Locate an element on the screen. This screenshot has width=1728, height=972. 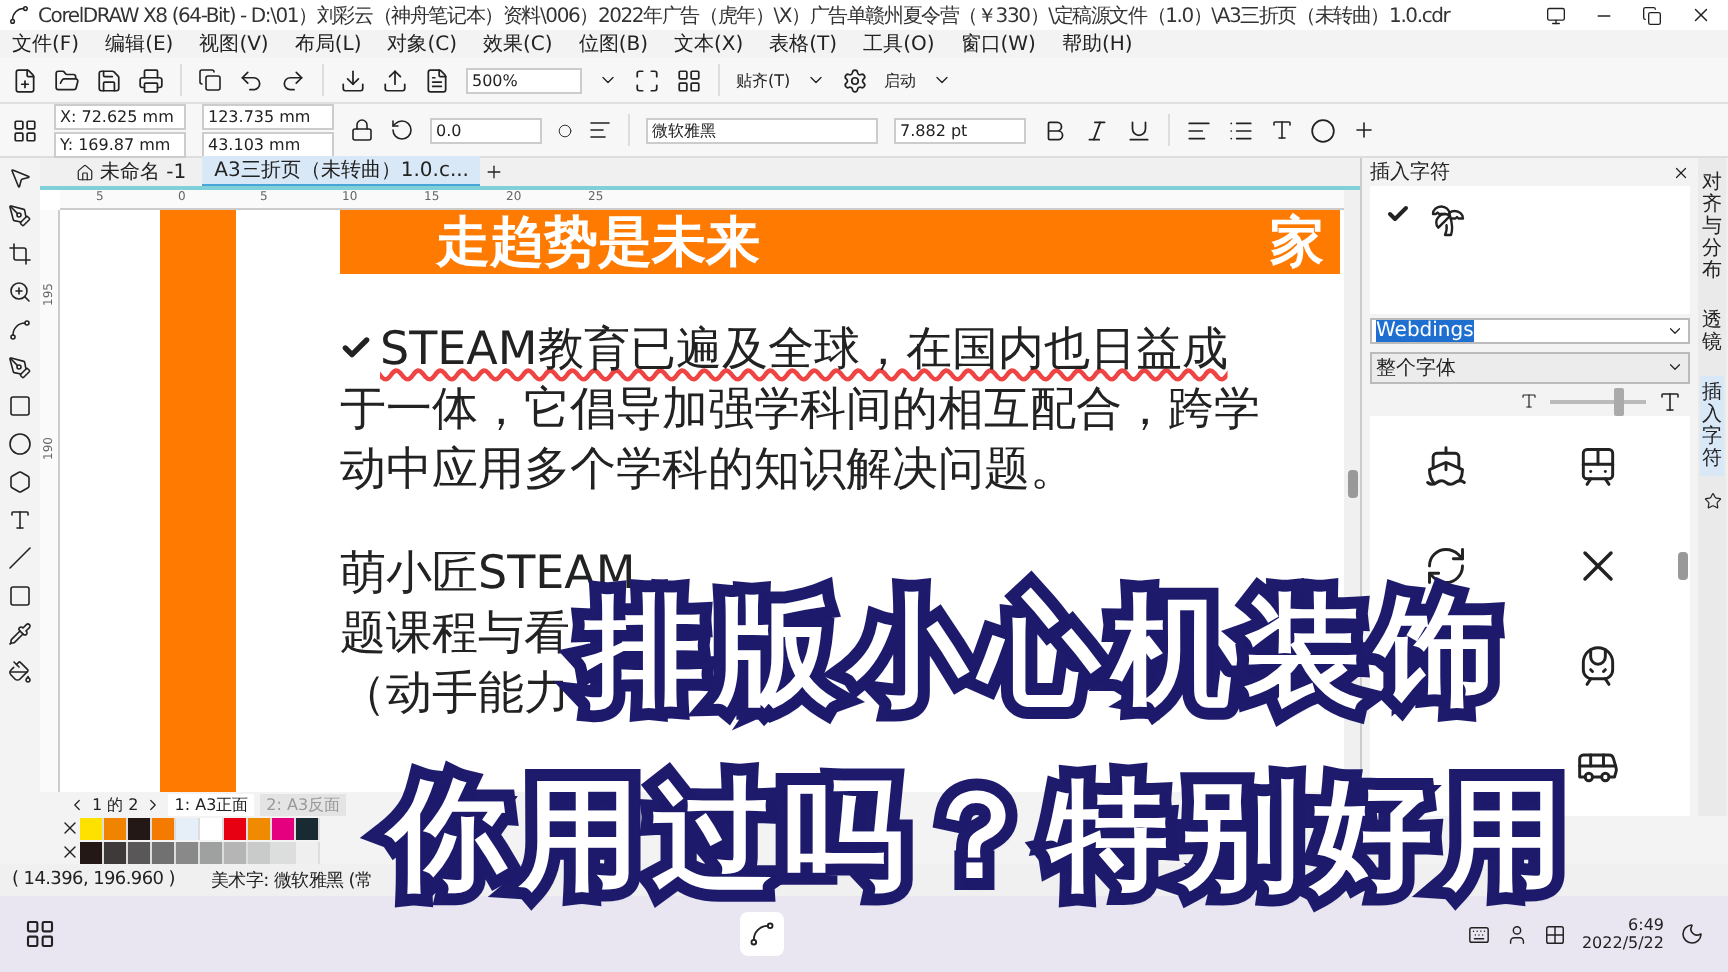
cursor-coordinates: ( 14.396, 196.960 ) is located at coordinates (93, 880).